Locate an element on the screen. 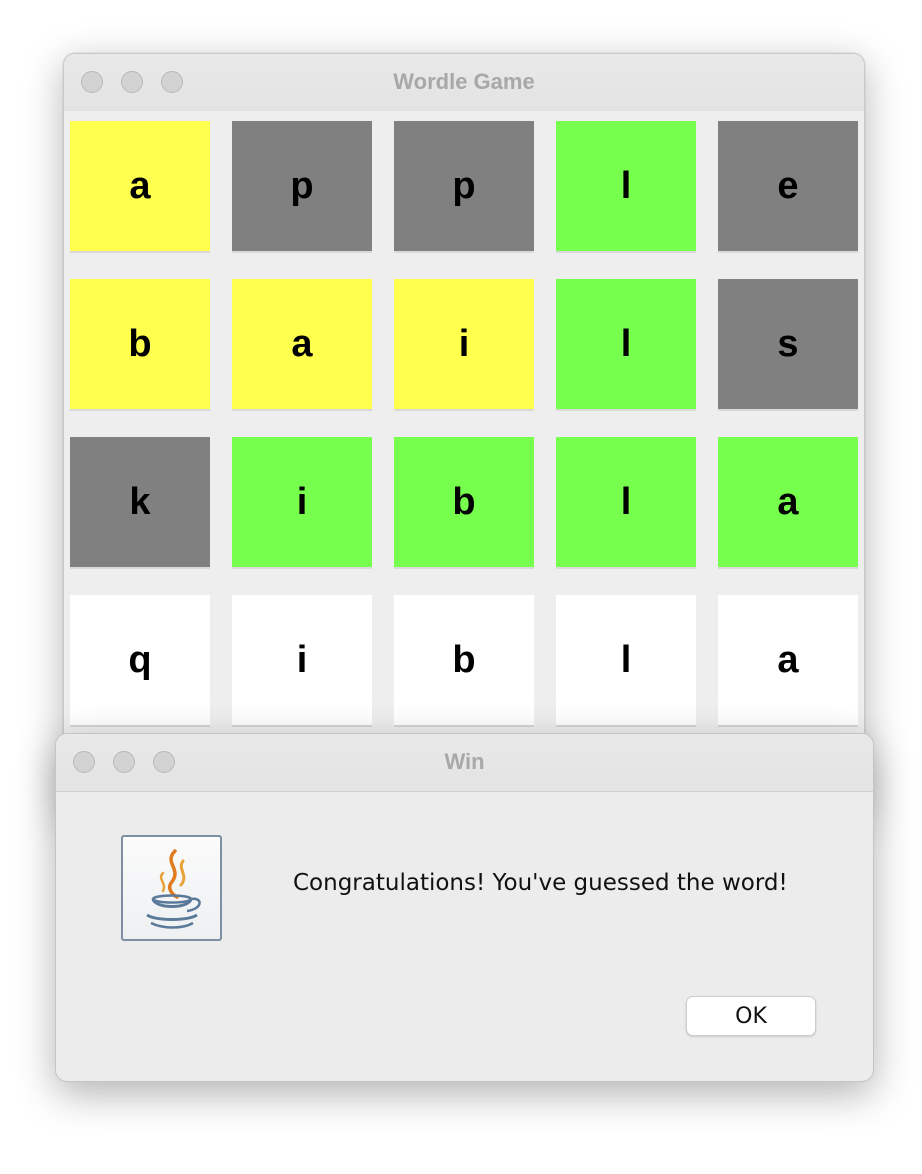 The height and width of the screenshot is (1174, 922). window-title: Wordle Game is located at coordinates (464, 81).